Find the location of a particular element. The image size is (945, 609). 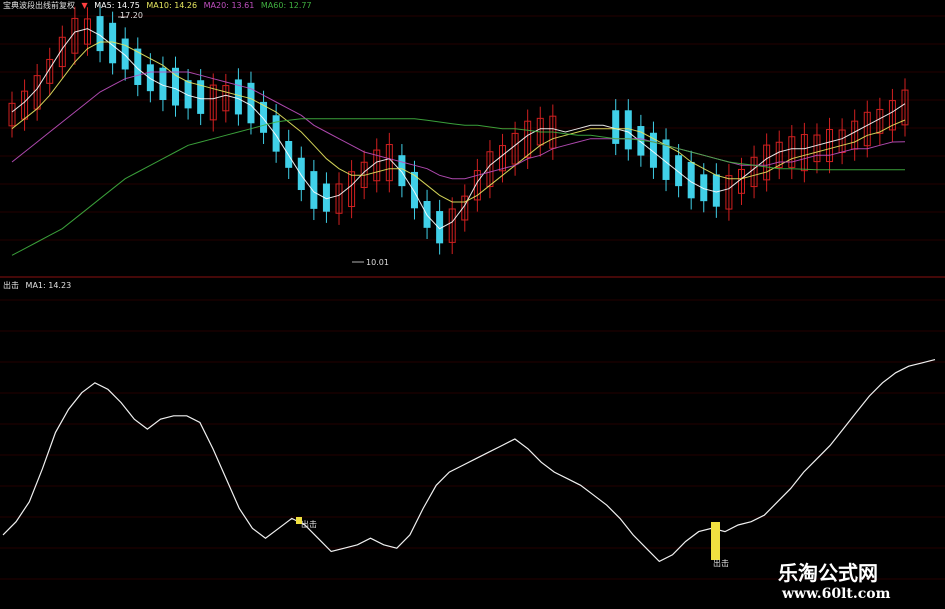

ma5-legend: MA5: 14.75 is located at coordinates (117, 5).